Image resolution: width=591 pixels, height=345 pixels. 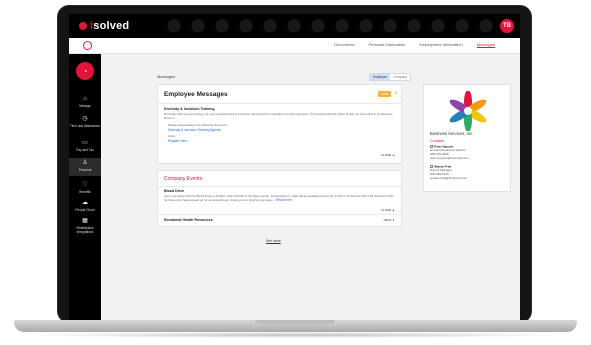 I want to click on clock-icon: ◷, so click(x=85, y=119).